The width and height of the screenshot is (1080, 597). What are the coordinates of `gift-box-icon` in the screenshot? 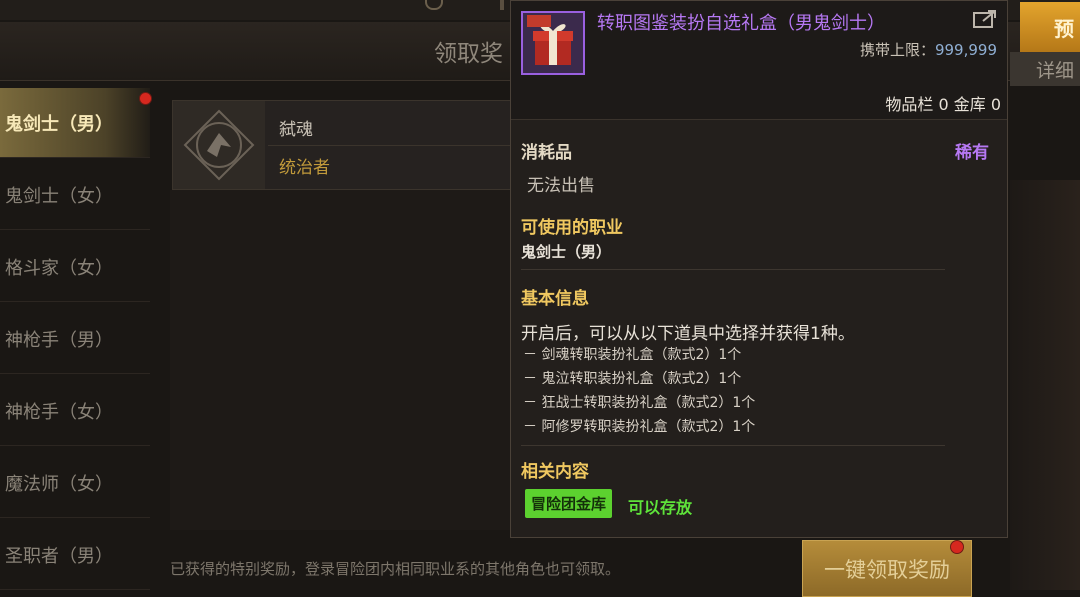 It's located at (553, 43).